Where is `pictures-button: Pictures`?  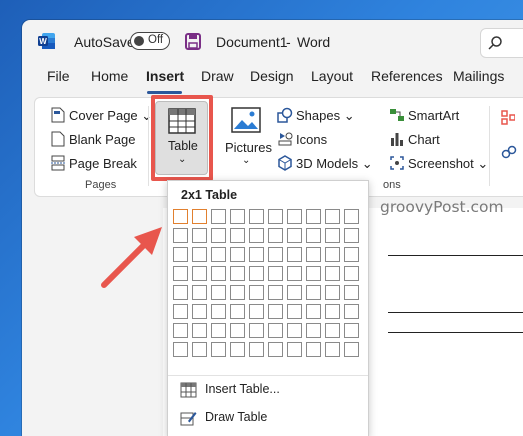
pictures-button: Pictures is located at coordinates (248, 147).